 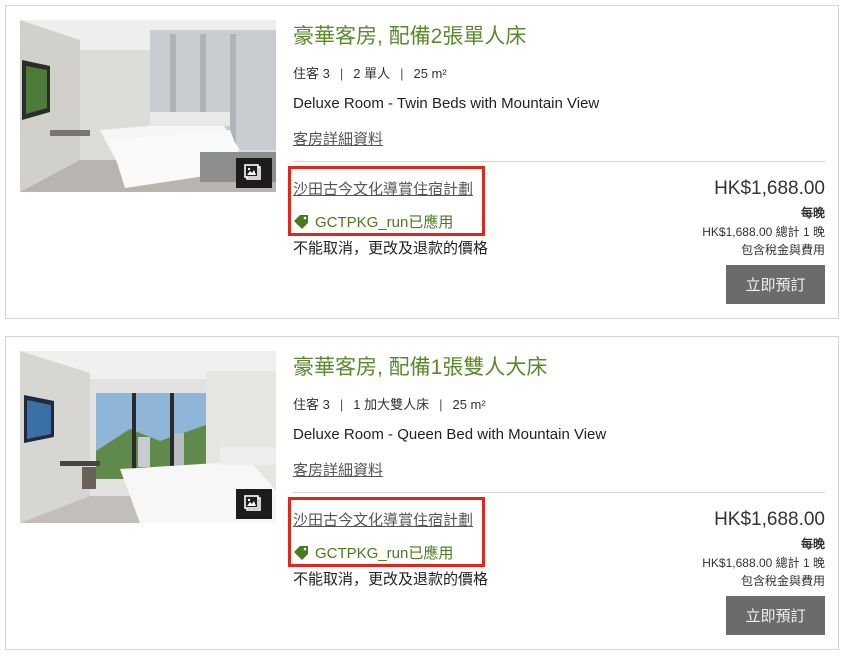 What do you see at coordinates (148, 437) in the screenshot?
I see `room-photo-queen` at bounding box center [148, 437].